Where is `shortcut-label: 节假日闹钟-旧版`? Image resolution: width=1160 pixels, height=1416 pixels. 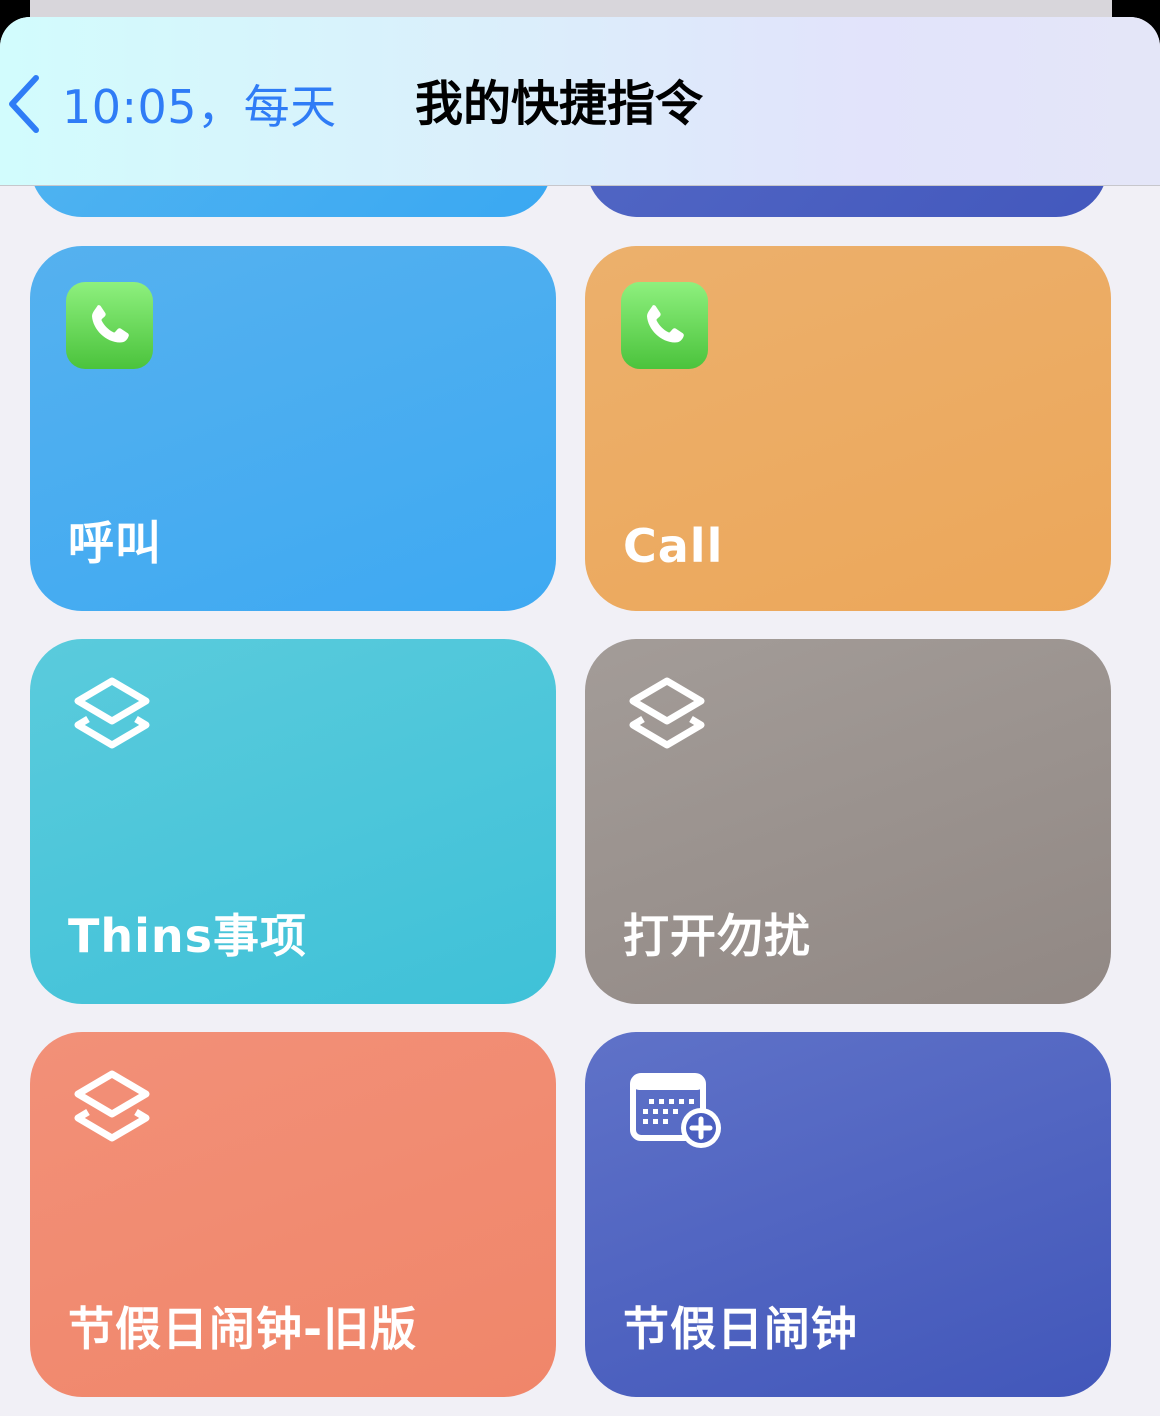
shortcut-label: 节假日闹钟-旧版 is located at coordinates (243, 1329).